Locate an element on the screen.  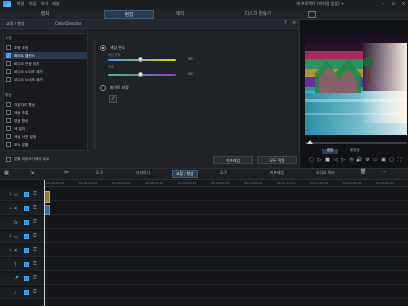
list-item: 색 일치 is located at coordinates (45, 128).